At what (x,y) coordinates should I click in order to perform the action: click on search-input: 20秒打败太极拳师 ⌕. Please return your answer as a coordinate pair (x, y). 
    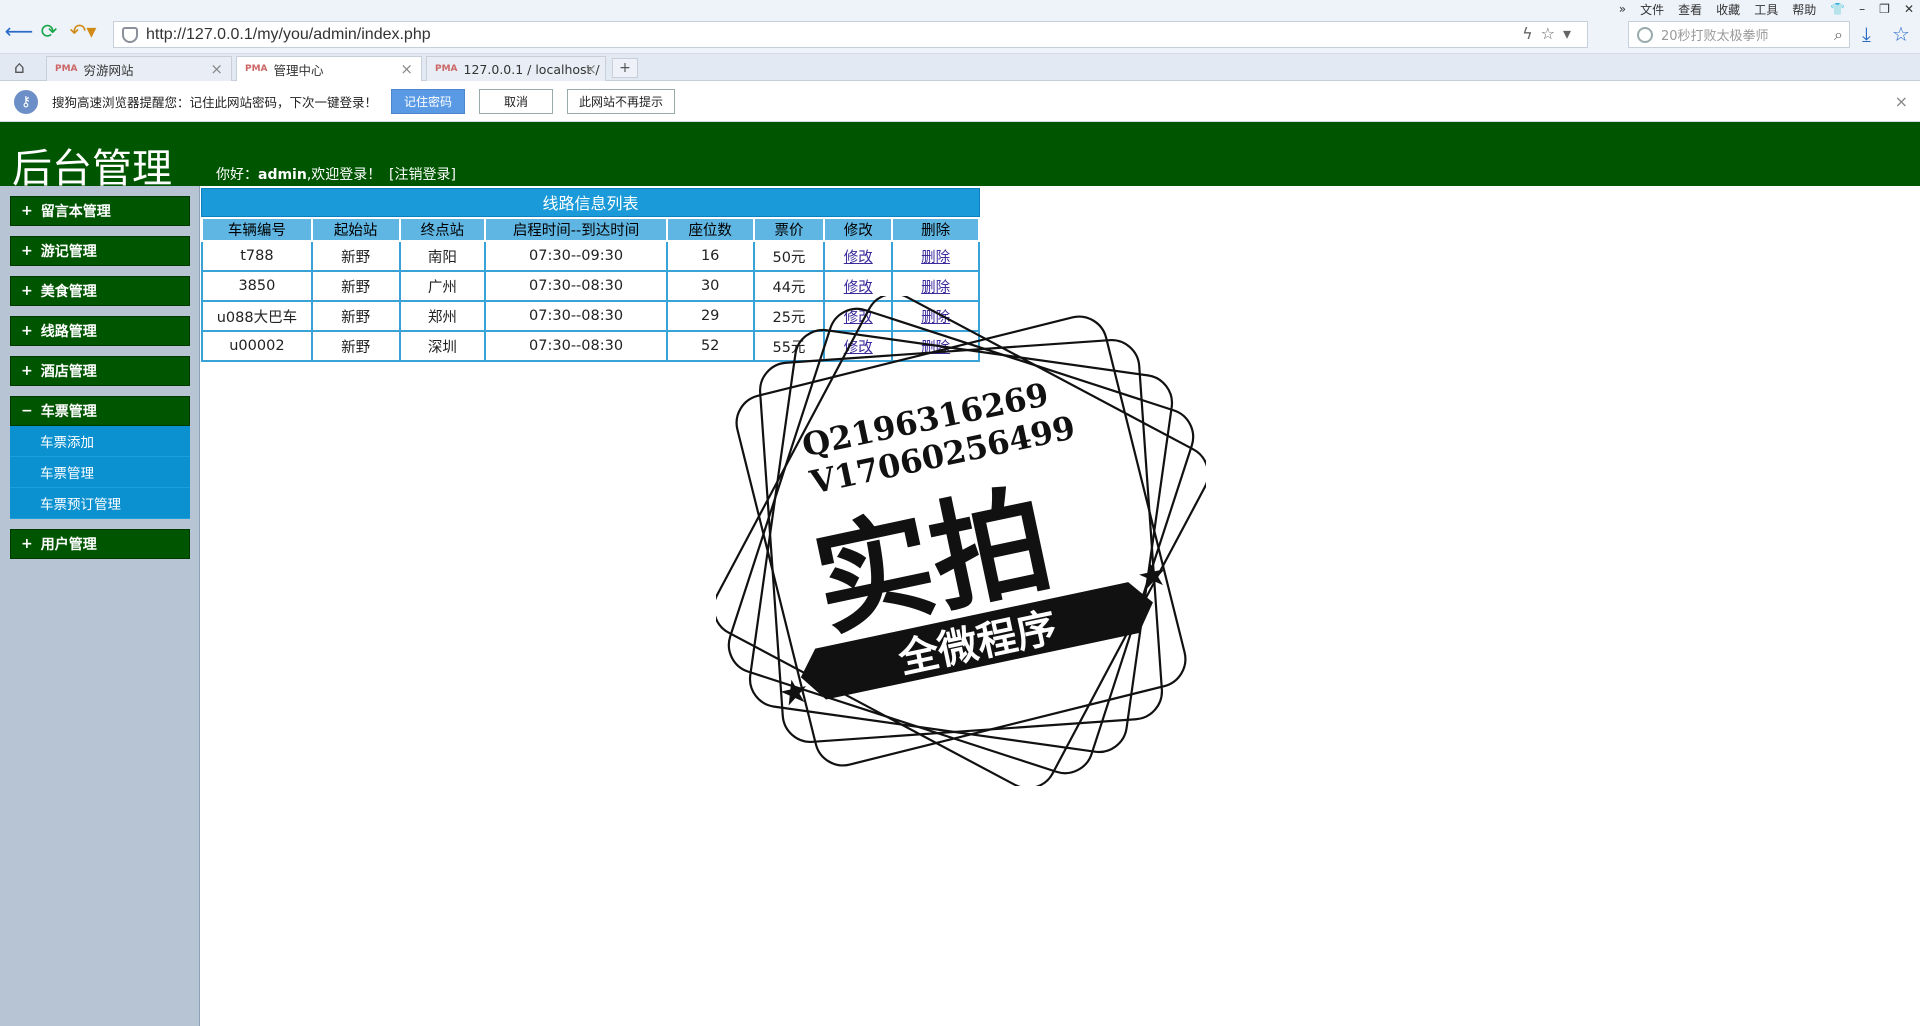
    Looking at the image, I should click on (1739, 34).